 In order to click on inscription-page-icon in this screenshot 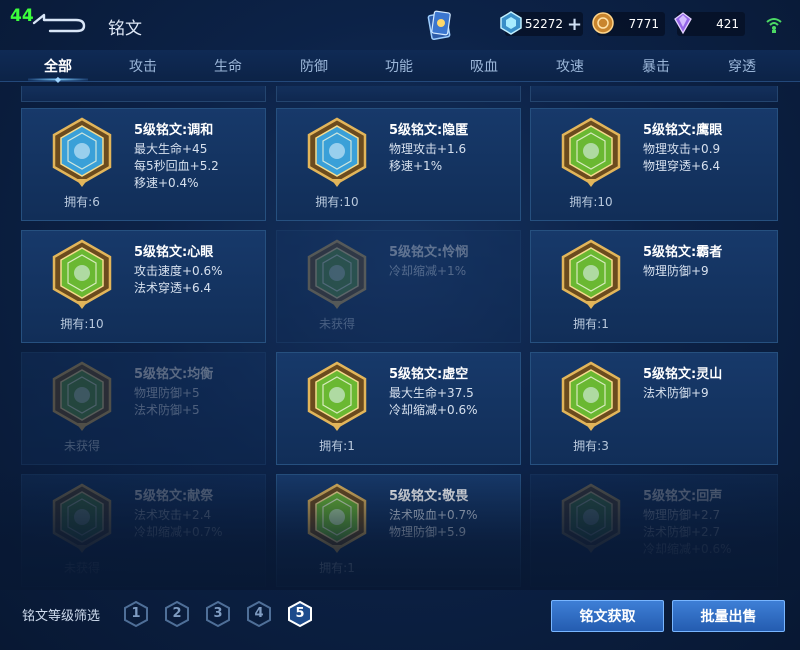, I will do `click(440, 25)`.